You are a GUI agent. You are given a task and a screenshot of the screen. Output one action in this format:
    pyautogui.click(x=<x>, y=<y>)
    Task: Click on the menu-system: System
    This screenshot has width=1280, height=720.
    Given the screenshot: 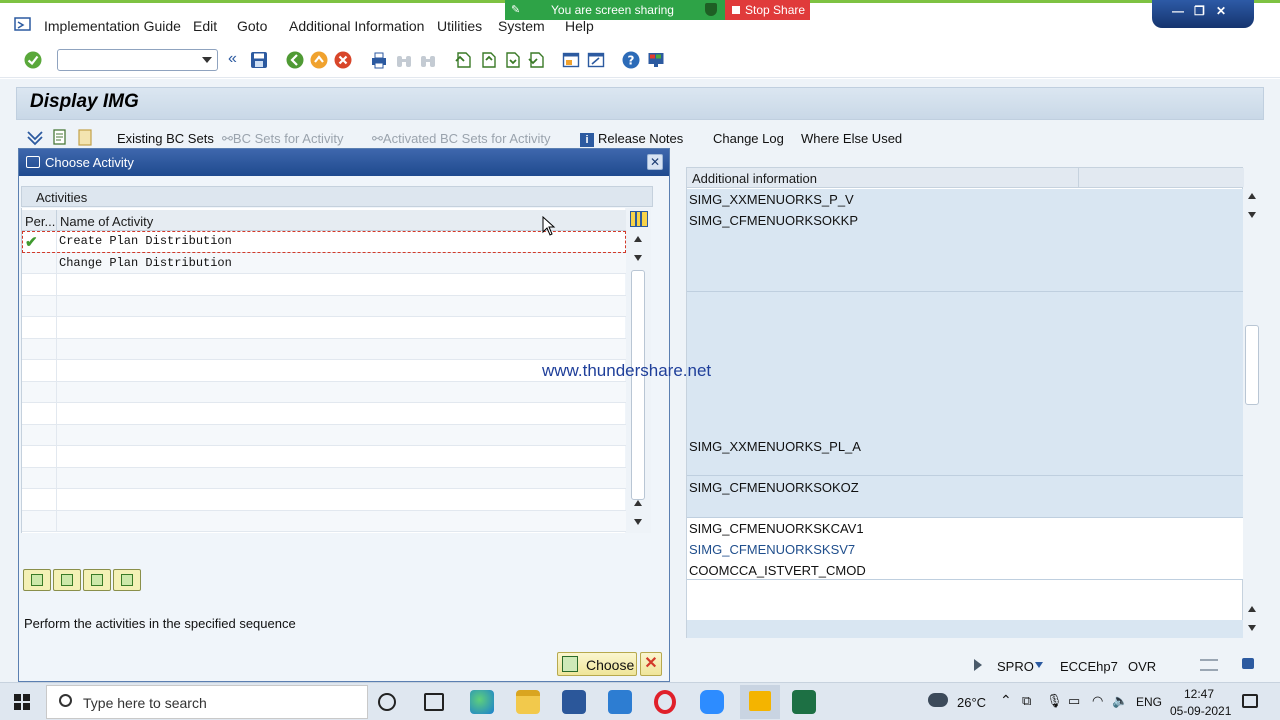 What is the action you would take?
    pyautogui.click(x=521, y=26)
    